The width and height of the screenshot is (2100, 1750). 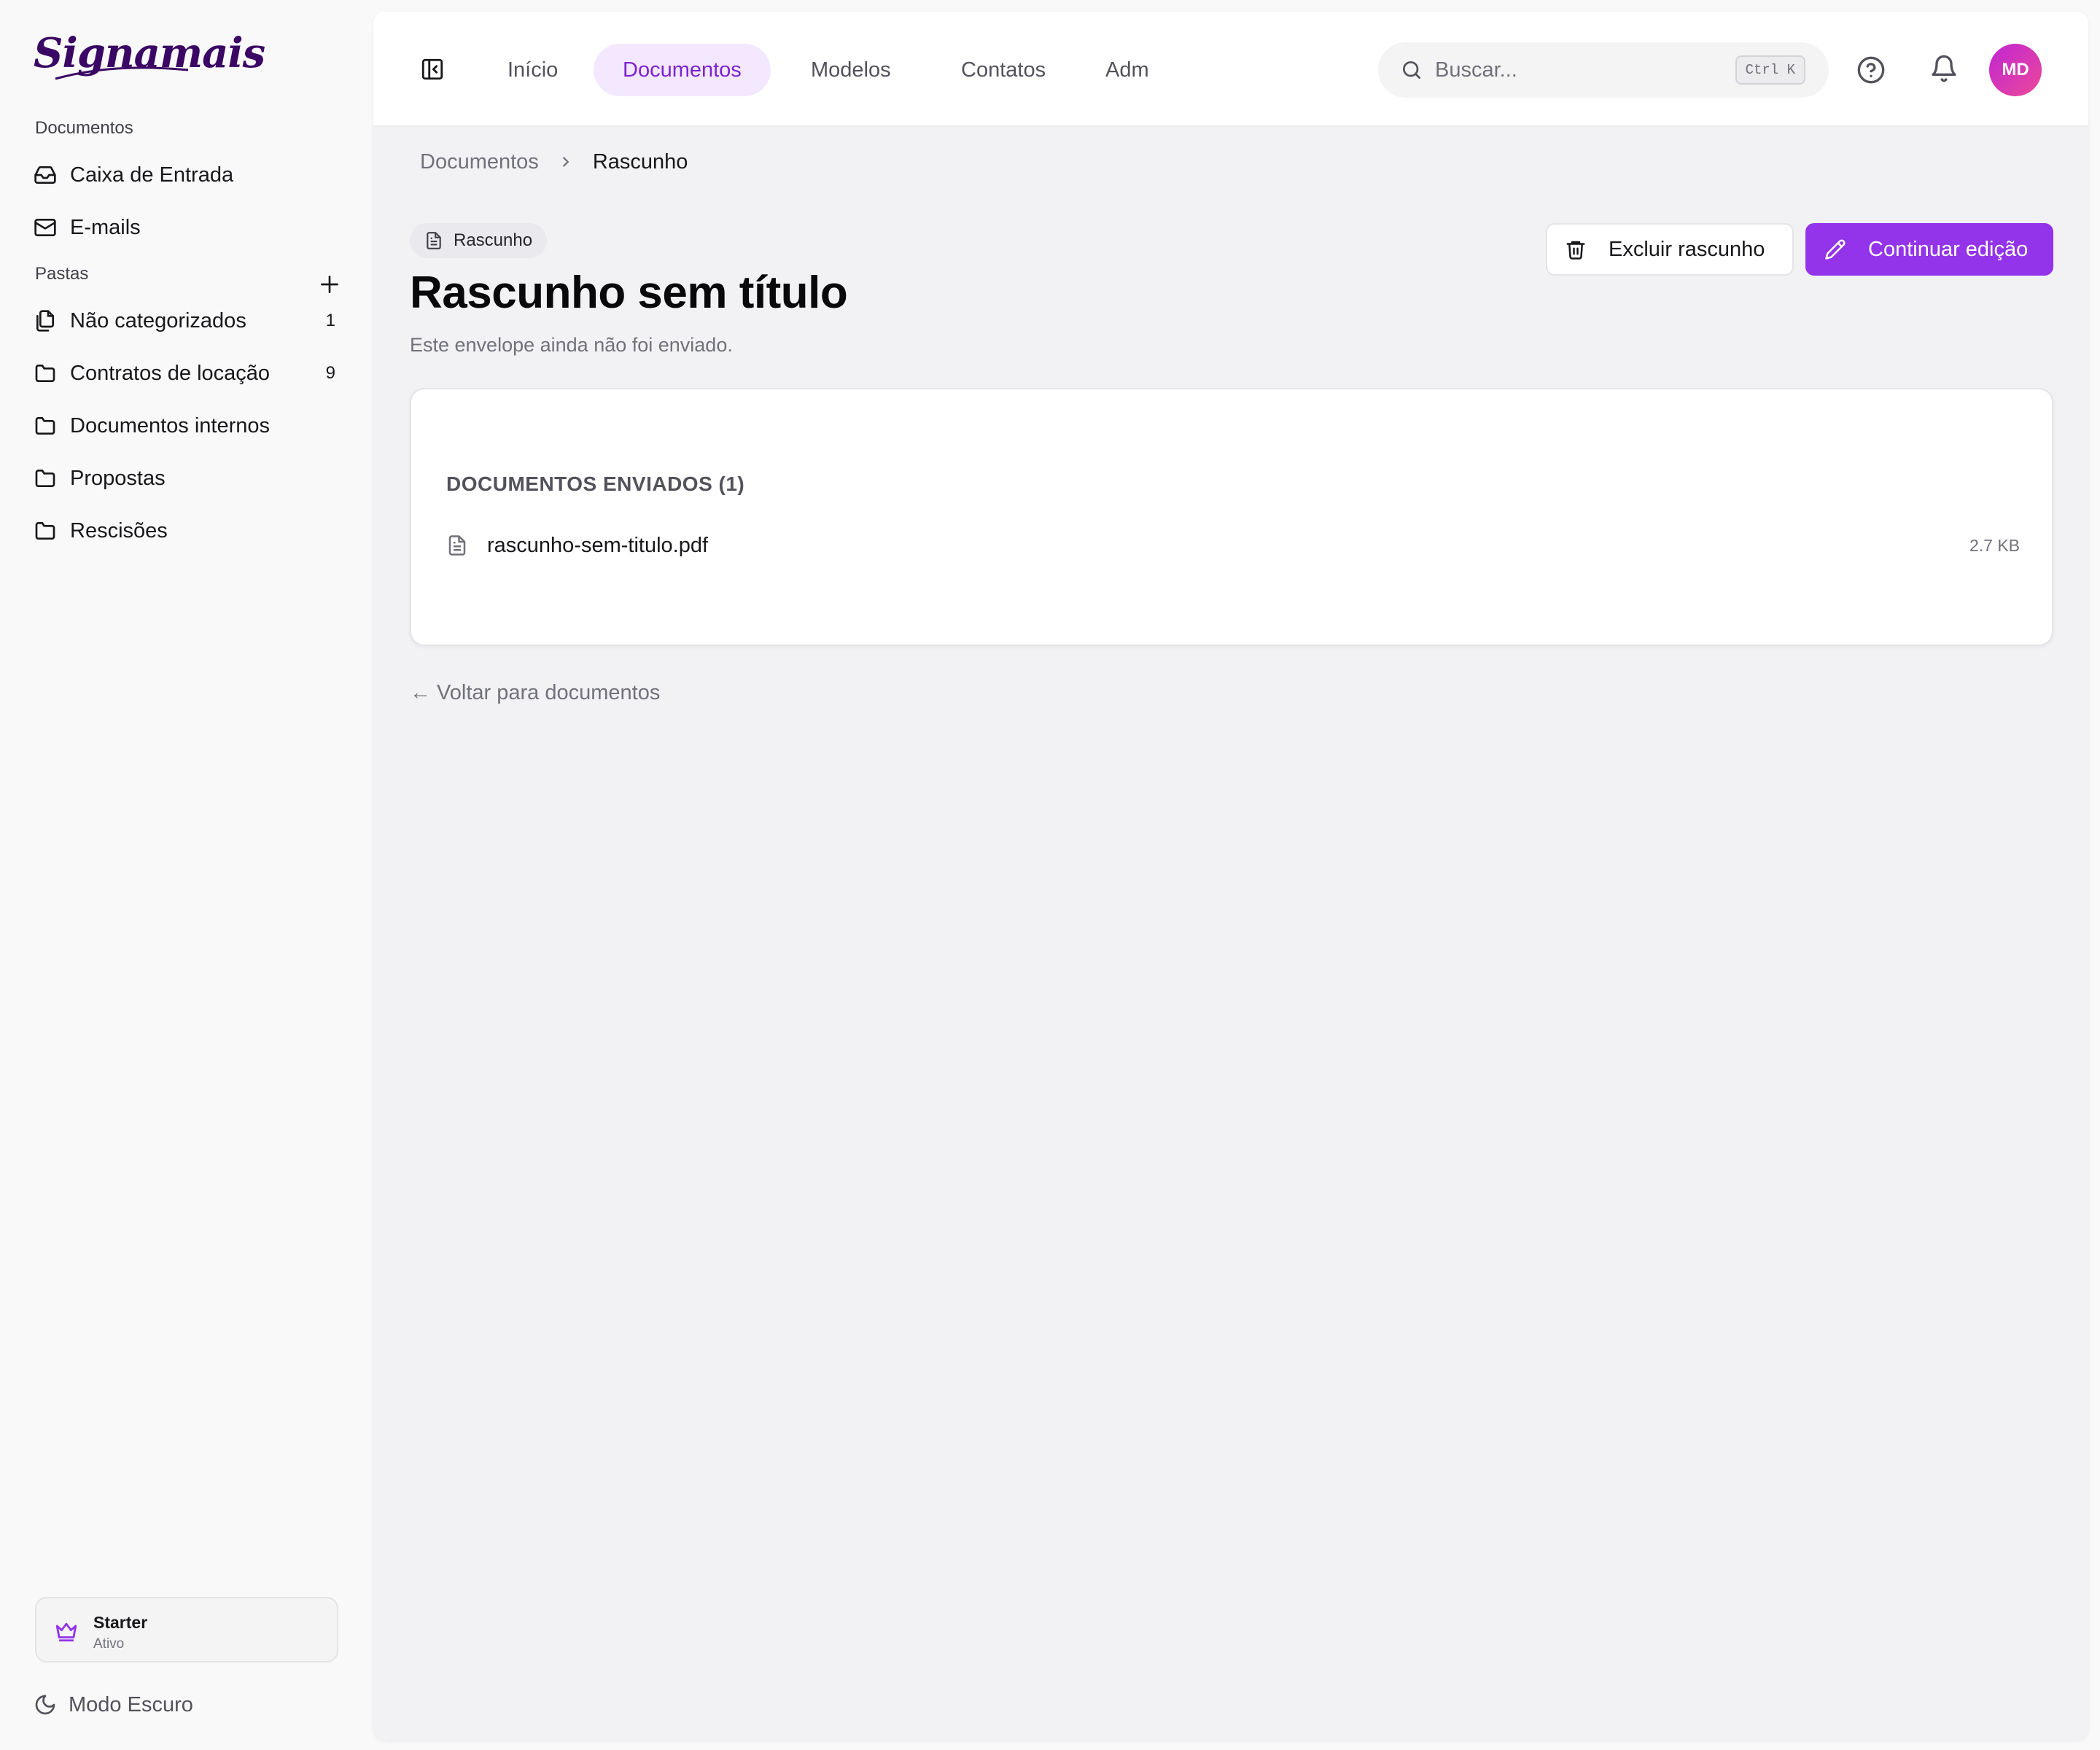 What do you see at coordinates (1871, 70) in the screenshot?
I see `help-icon` at bounding box center [1871, 70].